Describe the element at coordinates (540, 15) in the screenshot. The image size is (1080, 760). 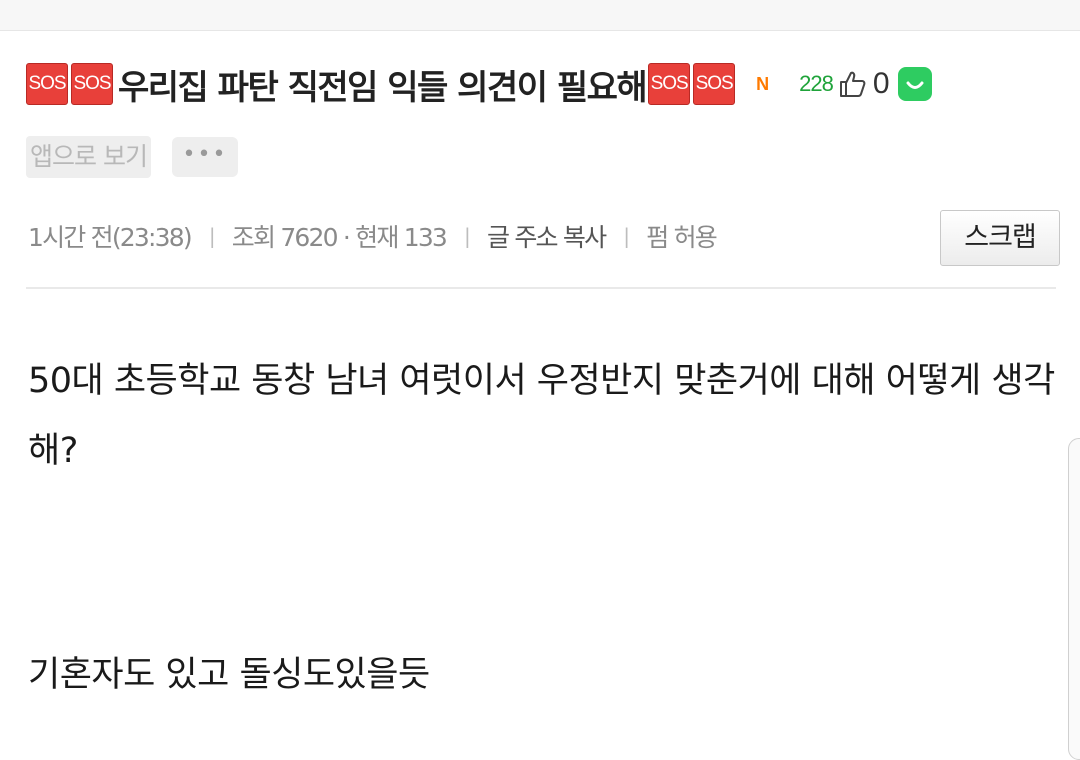
I see `browser-top-strip` at that location.